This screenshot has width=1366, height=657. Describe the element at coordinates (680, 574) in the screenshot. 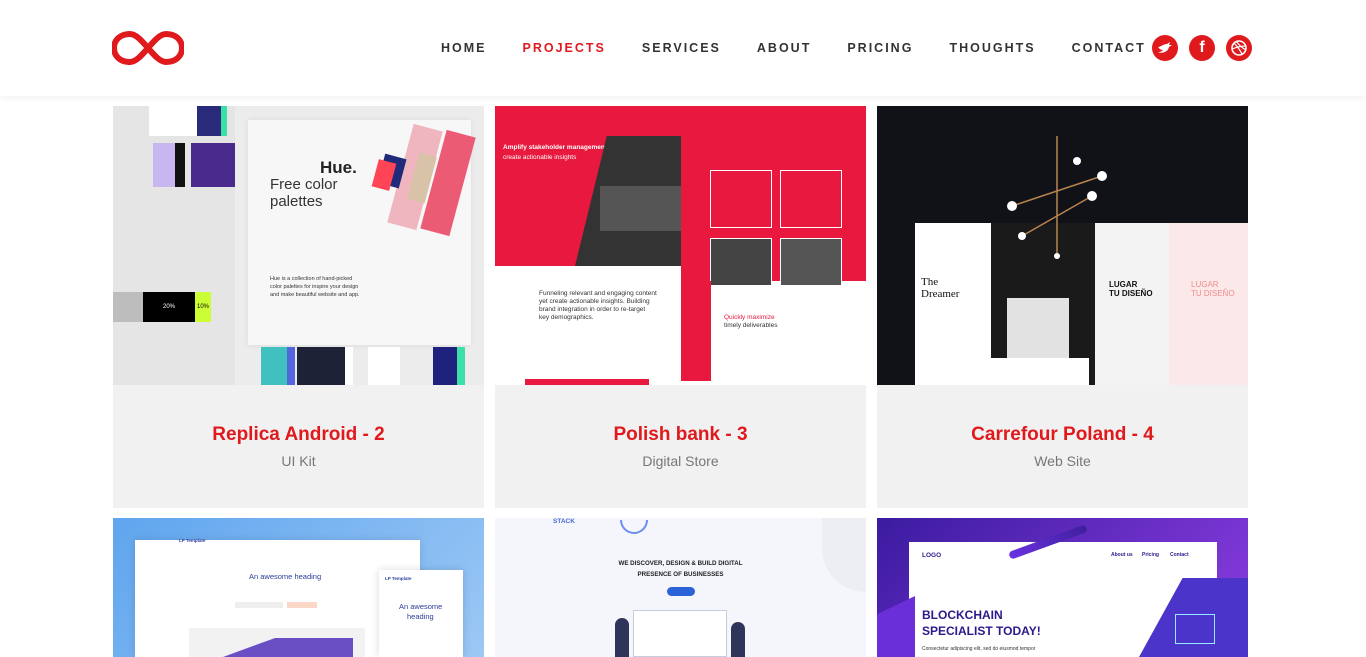

I see `thumb-line2: PRESENCE OF BUSINESSES` at that location.